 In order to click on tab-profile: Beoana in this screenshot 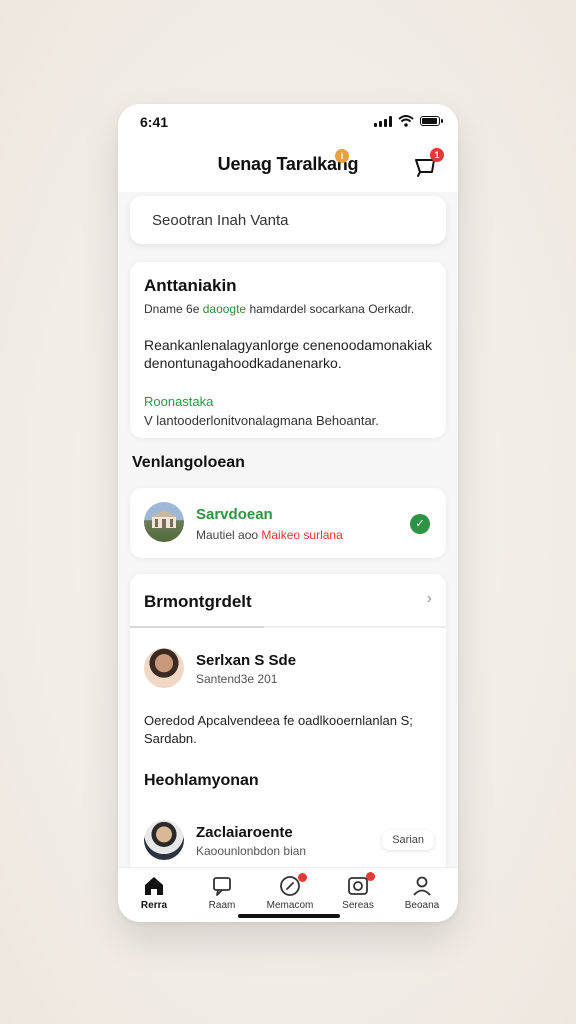, I will do `click(422, 892)`.